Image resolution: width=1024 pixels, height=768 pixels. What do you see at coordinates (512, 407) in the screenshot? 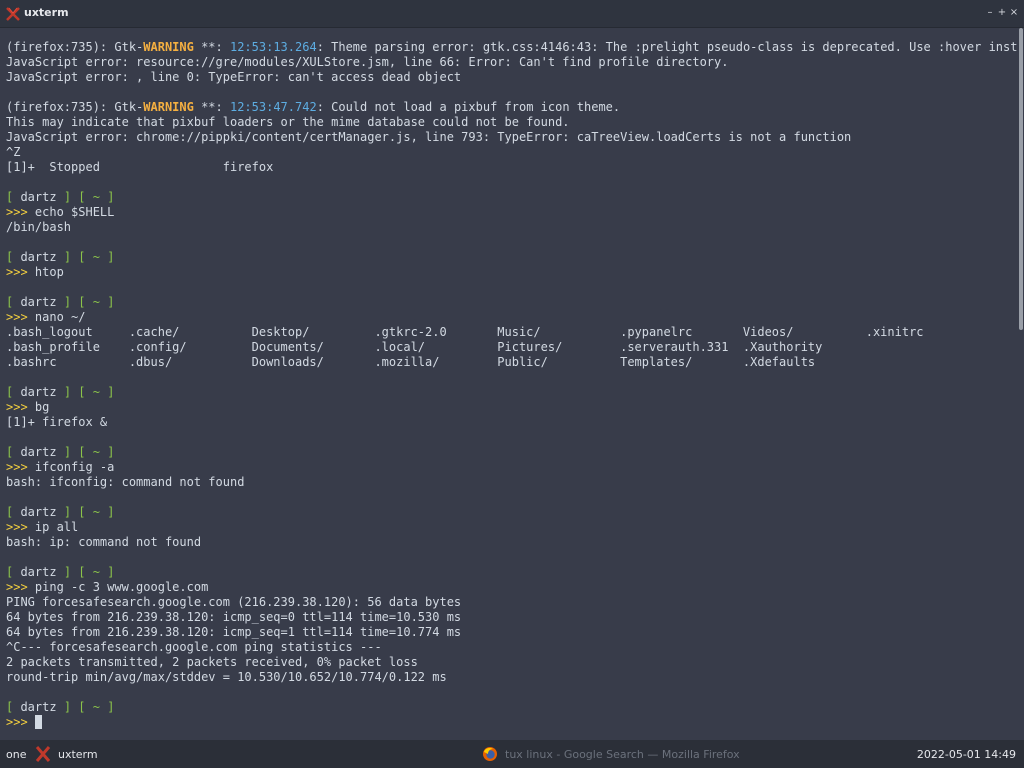
I see `terminal-line: >>> bg` at bounding box center [512, 407].